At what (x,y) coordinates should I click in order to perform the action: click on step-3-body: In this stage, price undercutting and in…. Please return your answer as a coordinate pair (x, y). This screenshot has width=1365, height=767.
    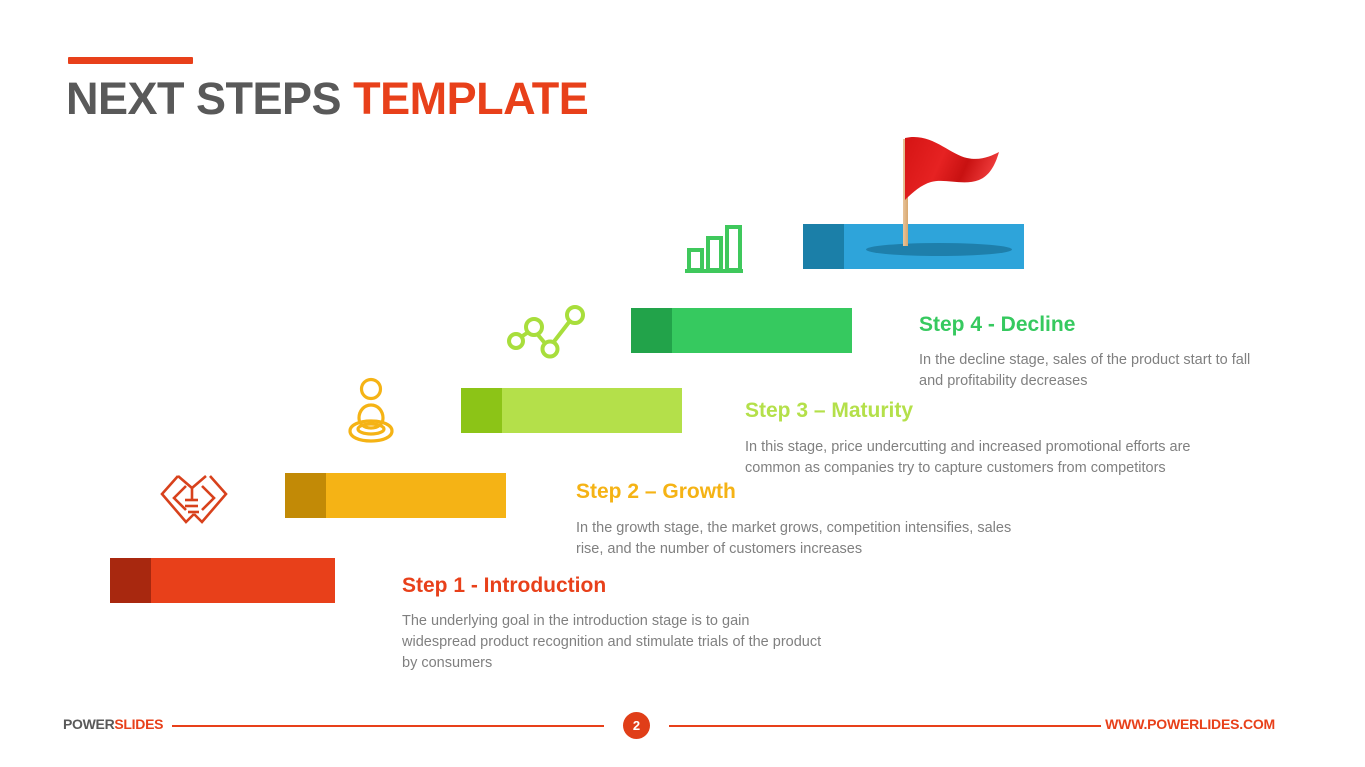
    Looking at the image, I should click on (968, 458).